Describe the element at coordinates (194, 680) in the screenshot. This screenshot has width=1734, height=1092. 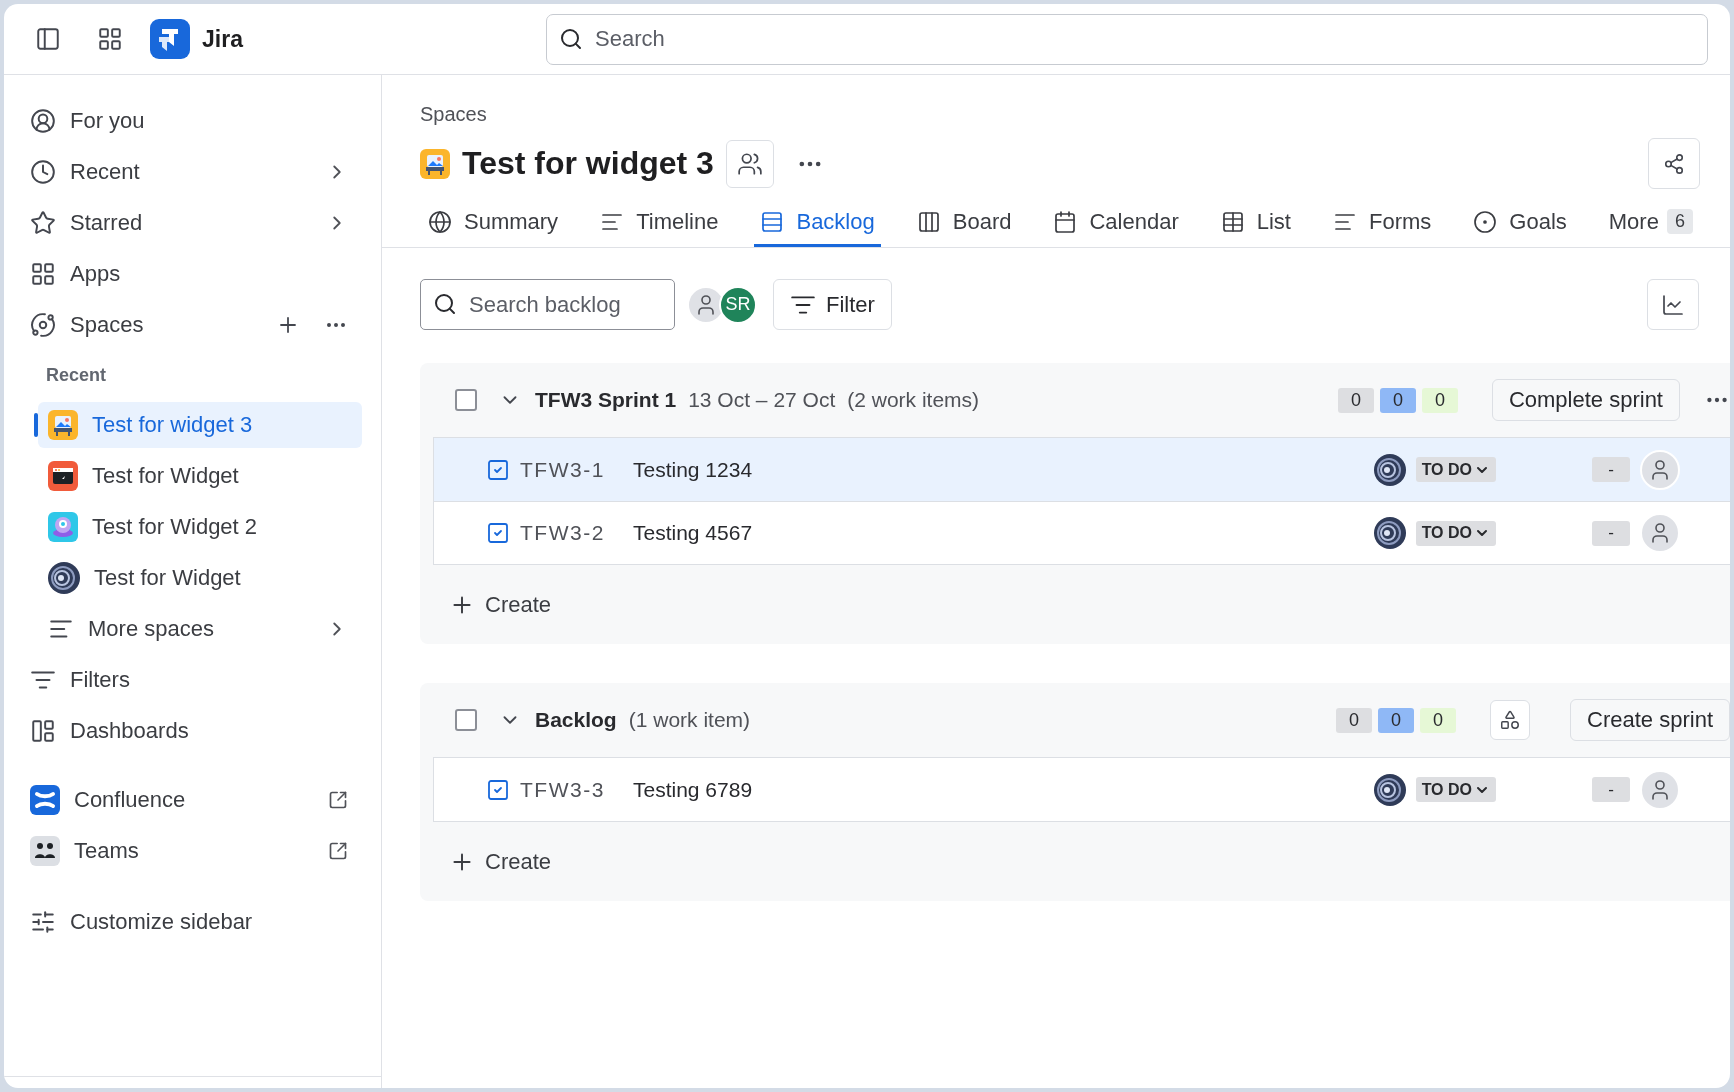
I see `sidebar-item: Filters` at that location.